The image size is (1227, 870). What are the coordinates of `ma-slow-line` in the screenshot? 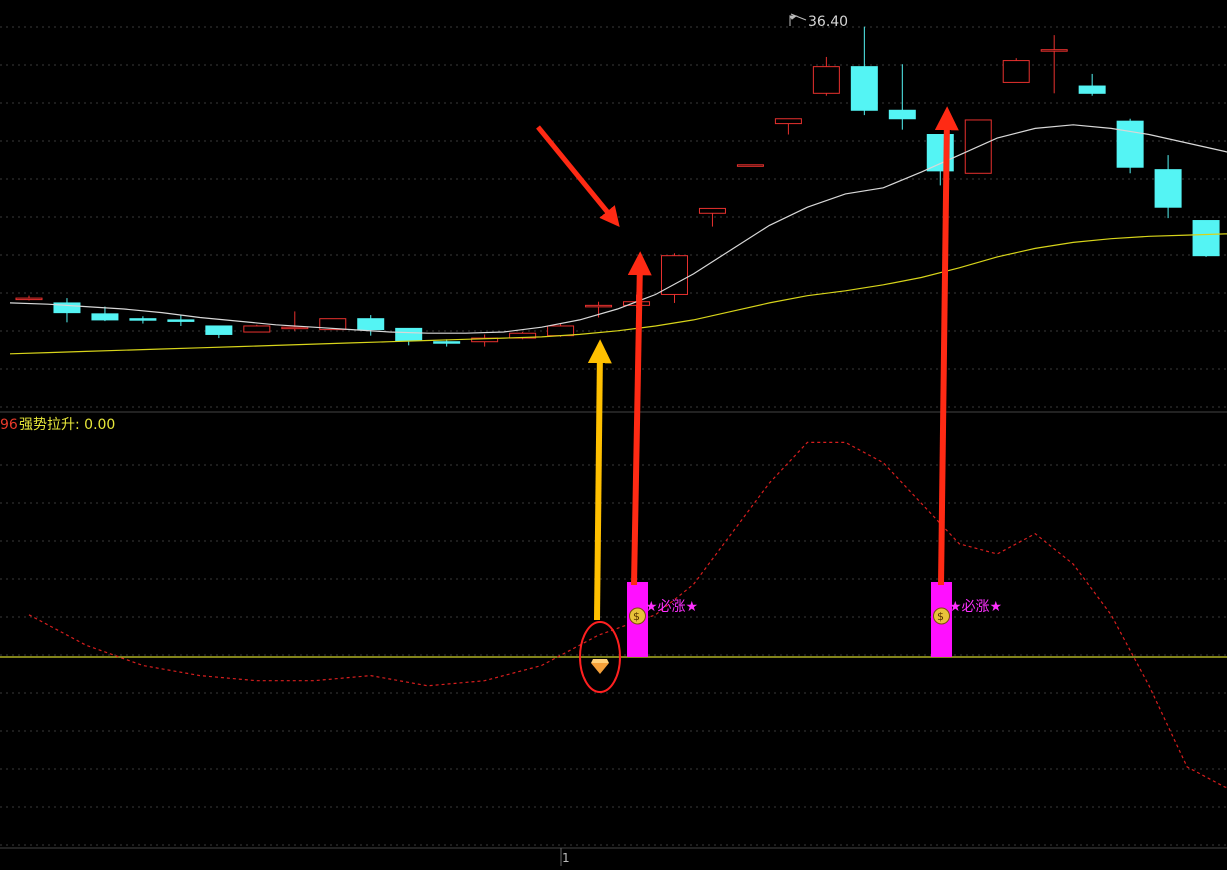 It's located at (618, 294).